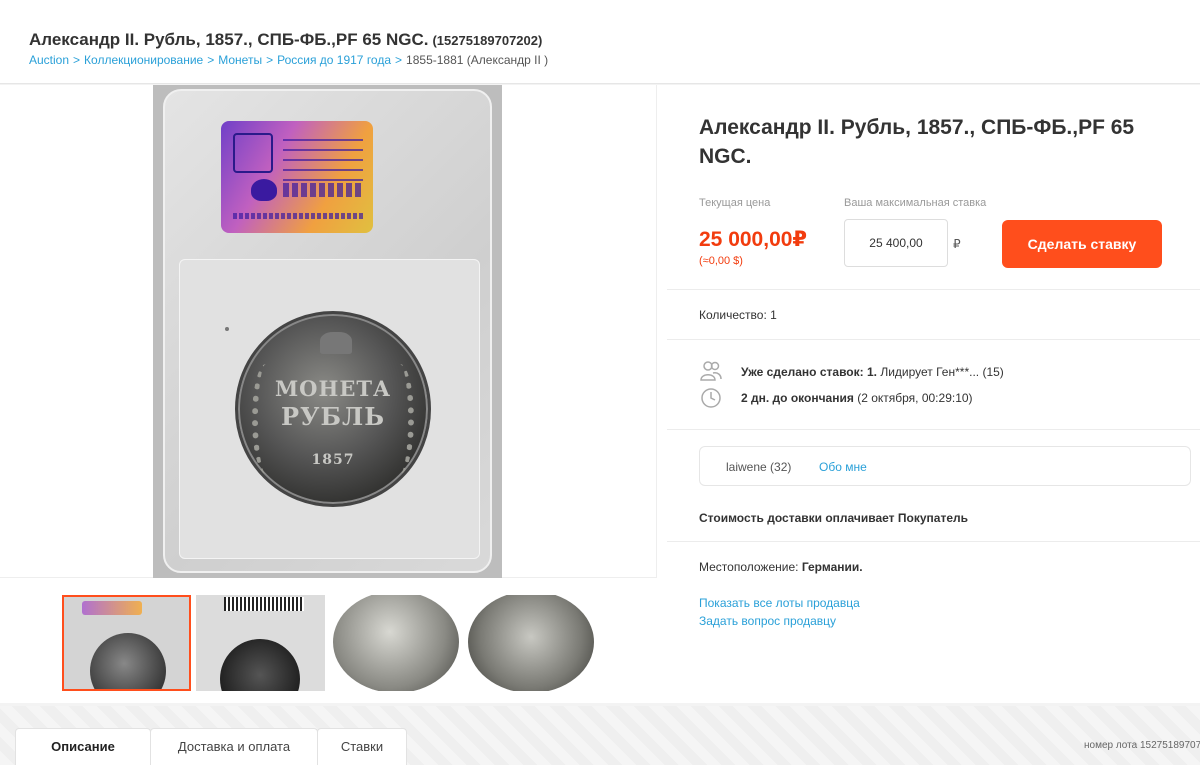 The image size is (1200, 765). What do you see at coordinates (333, 416) in the screenshot?
I see `coin-text-rubl: РУБЛЬ` at bounding box center [333, 416].